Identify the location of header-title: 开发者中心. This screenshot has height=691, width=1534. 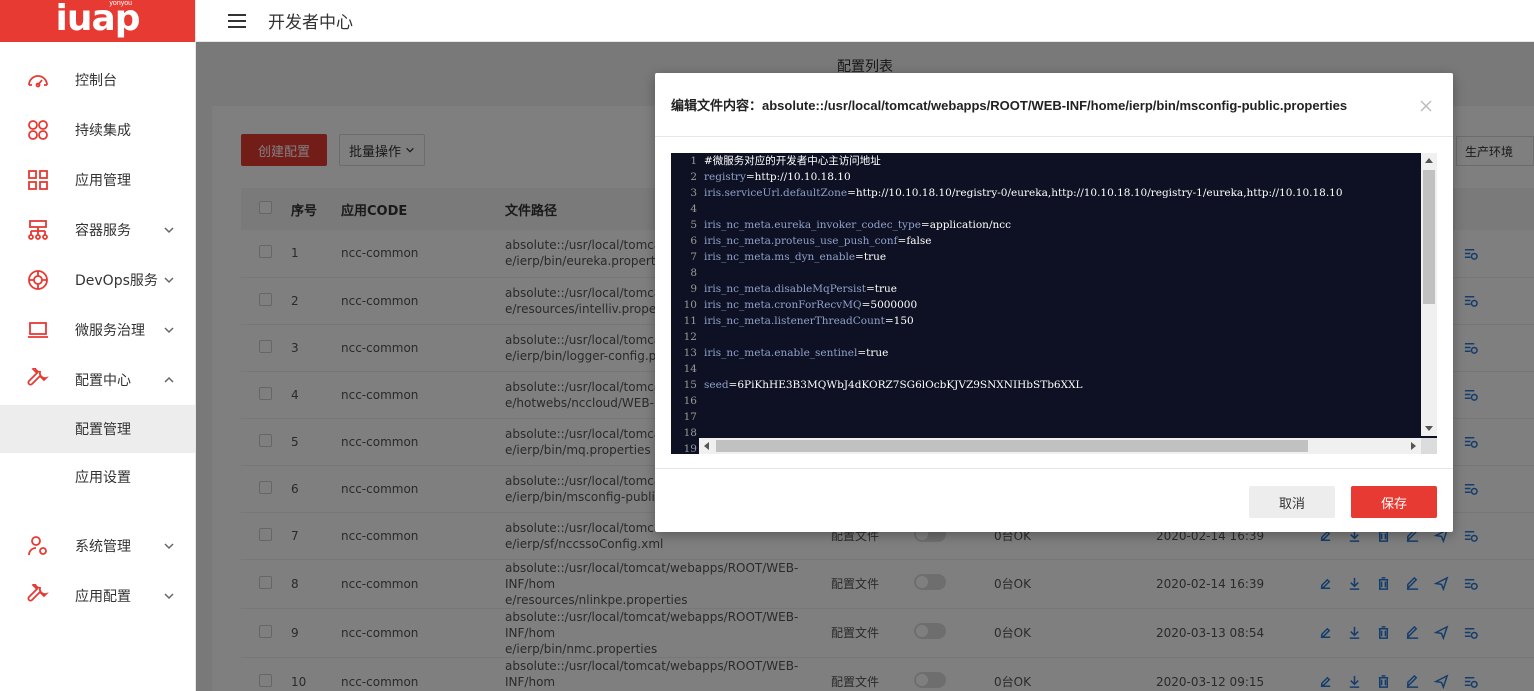
(310, 23).